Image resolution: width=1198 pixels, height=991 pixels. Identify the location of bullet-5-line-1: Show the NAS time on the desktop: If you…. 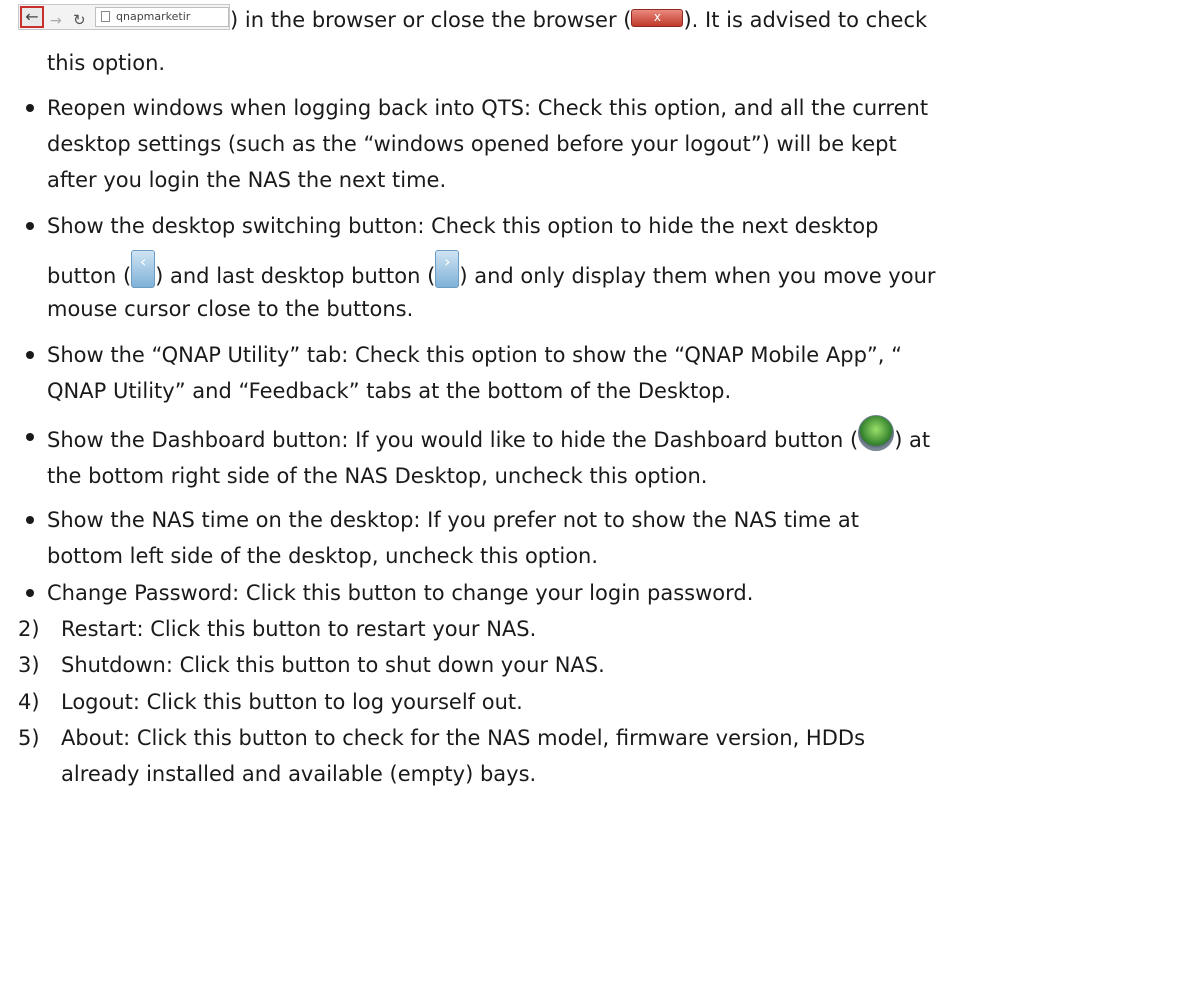
(453, 520).